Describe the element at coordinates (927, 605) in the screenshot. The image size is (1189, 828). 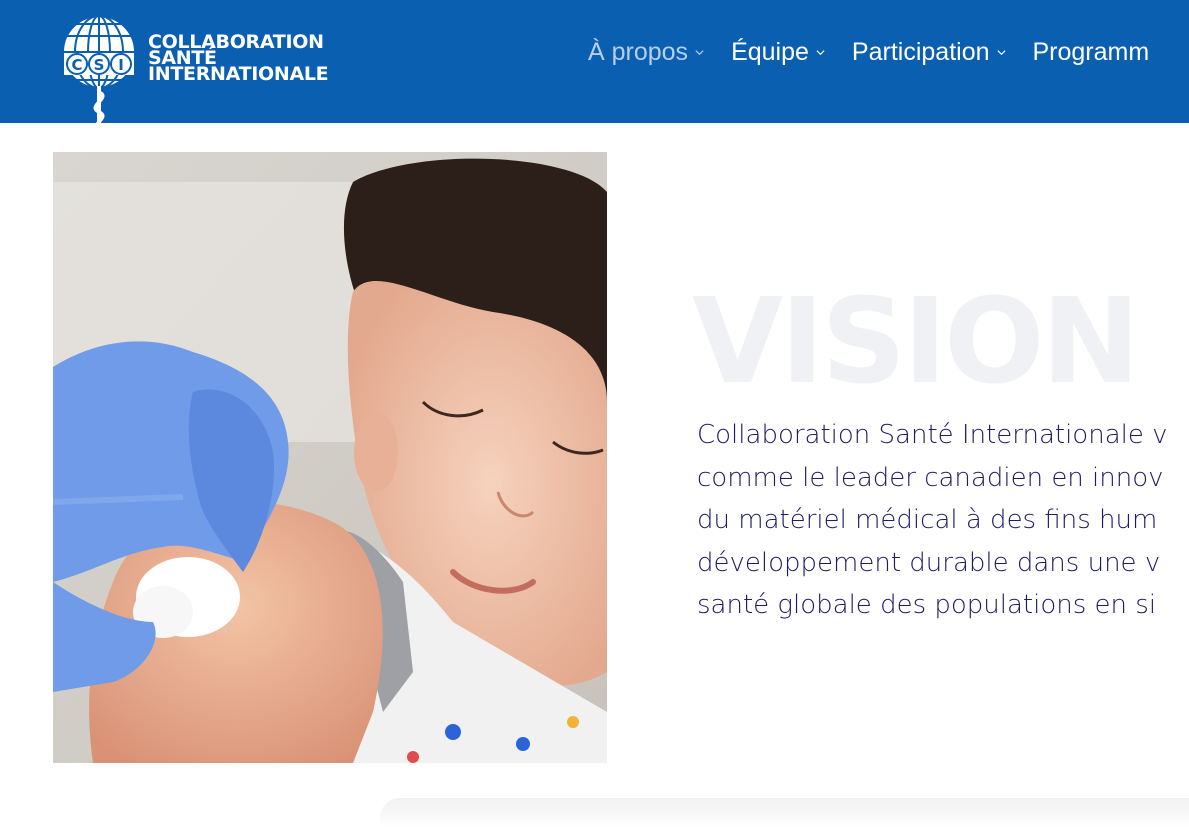
I see `vision-line: santé globale des populations en si` at that location.